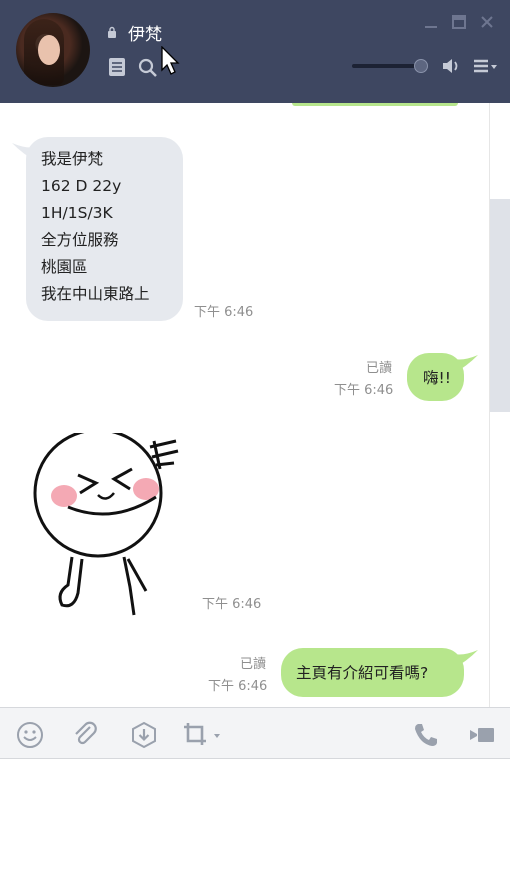  Describe the element at coordinates (95, 294) in the screenshot. I see `message-line: 我在中山東路上` at that location.